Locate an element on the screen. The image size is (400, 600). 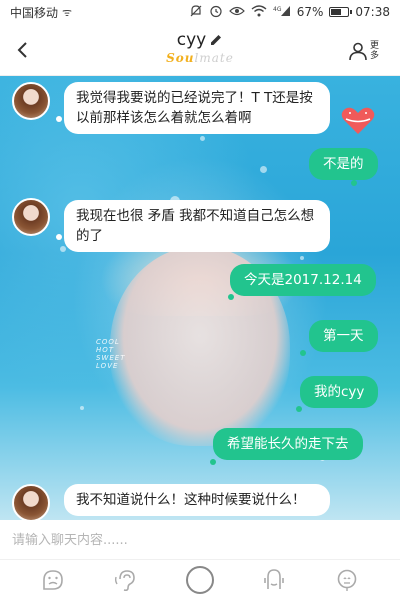
message-bubble-right: 今天是2017.12.14 is located at coordinates (303, 280).